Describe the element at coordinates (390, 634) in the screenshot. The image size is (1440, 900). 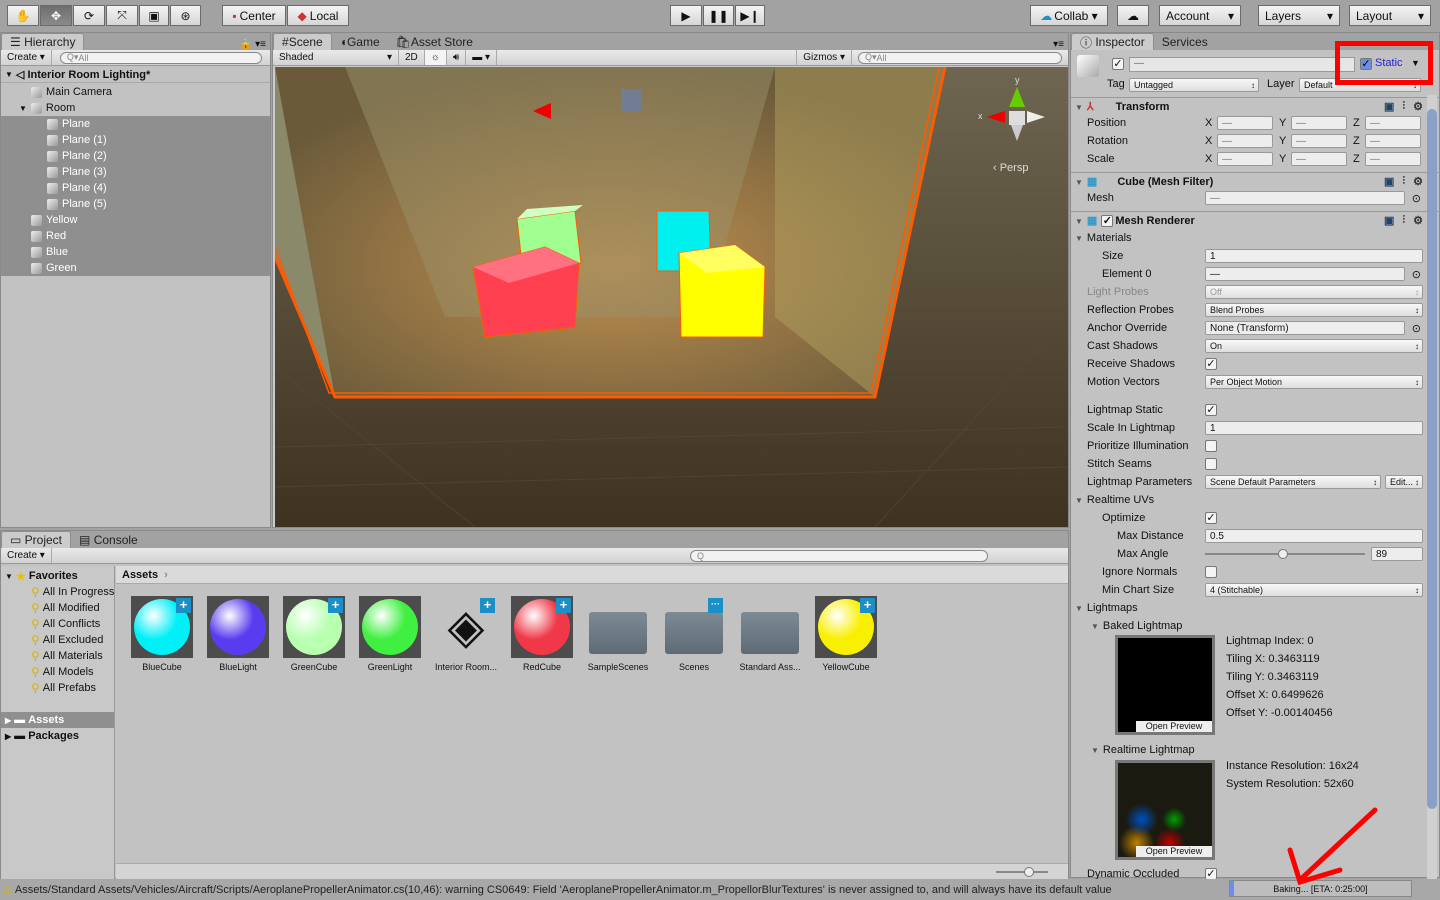
I see `asset-item: GreenLight` at that location.